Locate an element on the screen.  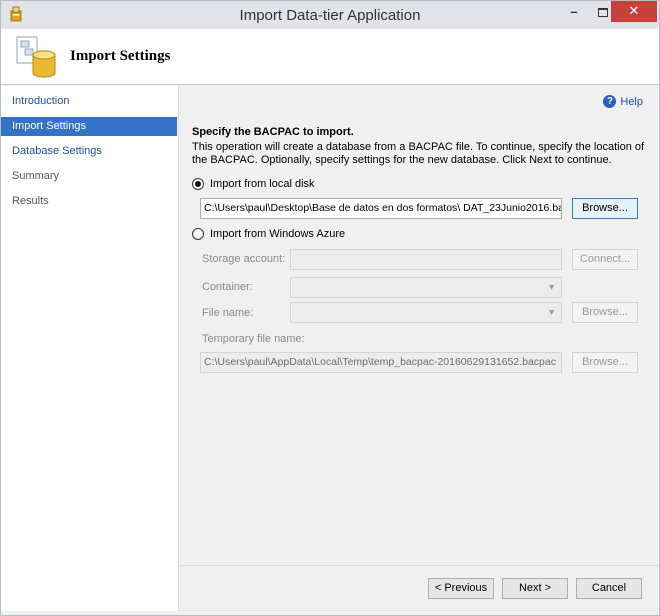
title-bar: Import Data-tier Application – ✕ is located at coordinates (330, 15).